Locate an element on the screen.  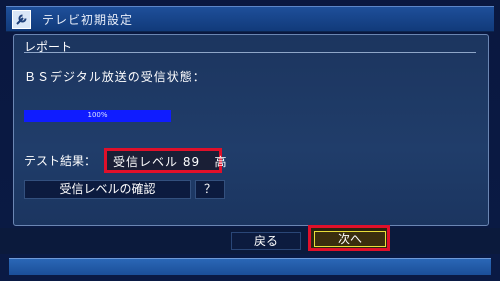
check-reception-level-button: 受信レベルの確認 is located at coordinates (107, 189).